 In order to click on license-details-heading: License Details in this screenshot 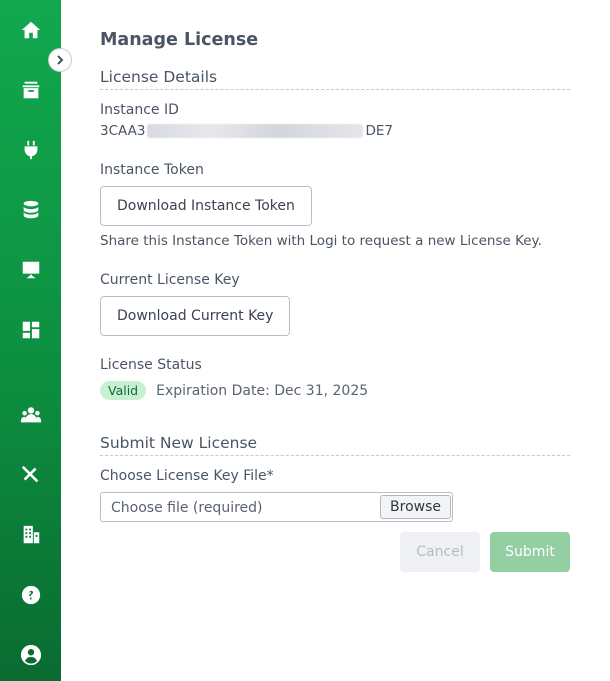, I will do `click(335, 79)`.